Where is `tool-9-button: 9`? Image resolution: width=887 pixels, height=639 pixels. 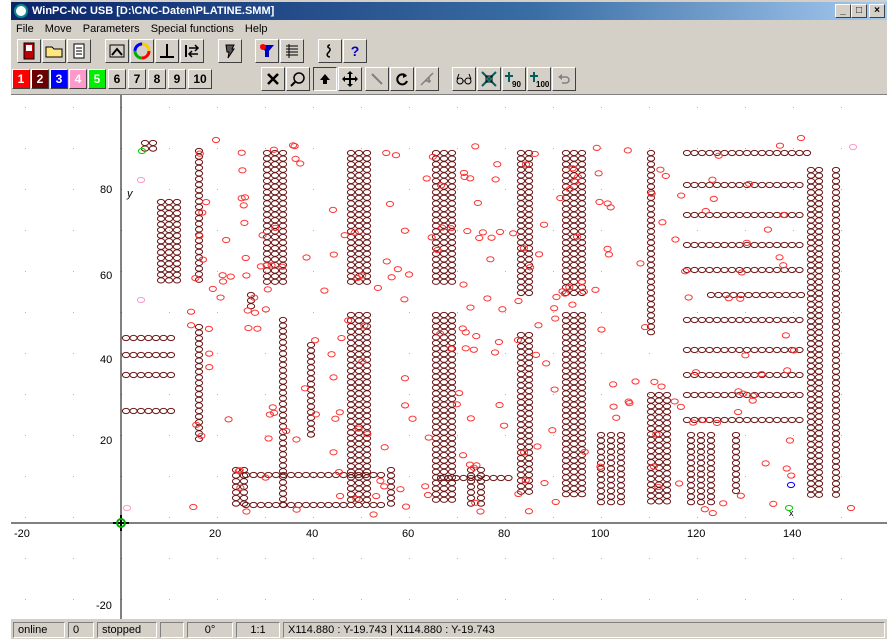 tool-9-button: 9 is located at coordinates (177, 79).